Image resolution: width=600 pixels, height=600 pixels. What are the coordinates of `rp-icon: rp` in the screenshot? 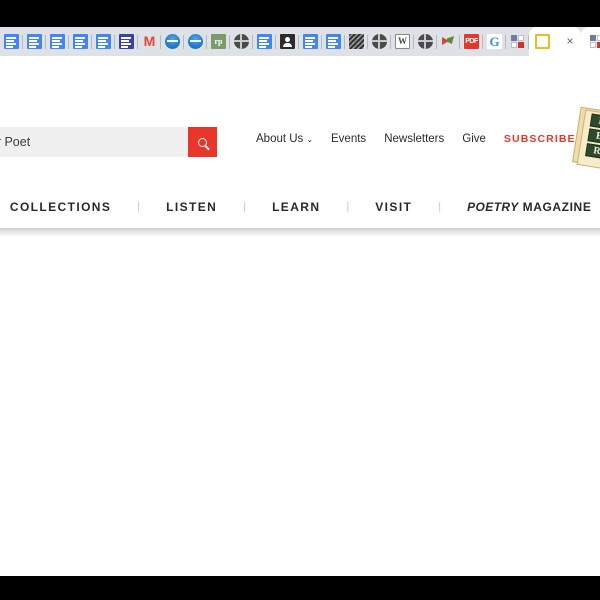 It's located at (218, 41).